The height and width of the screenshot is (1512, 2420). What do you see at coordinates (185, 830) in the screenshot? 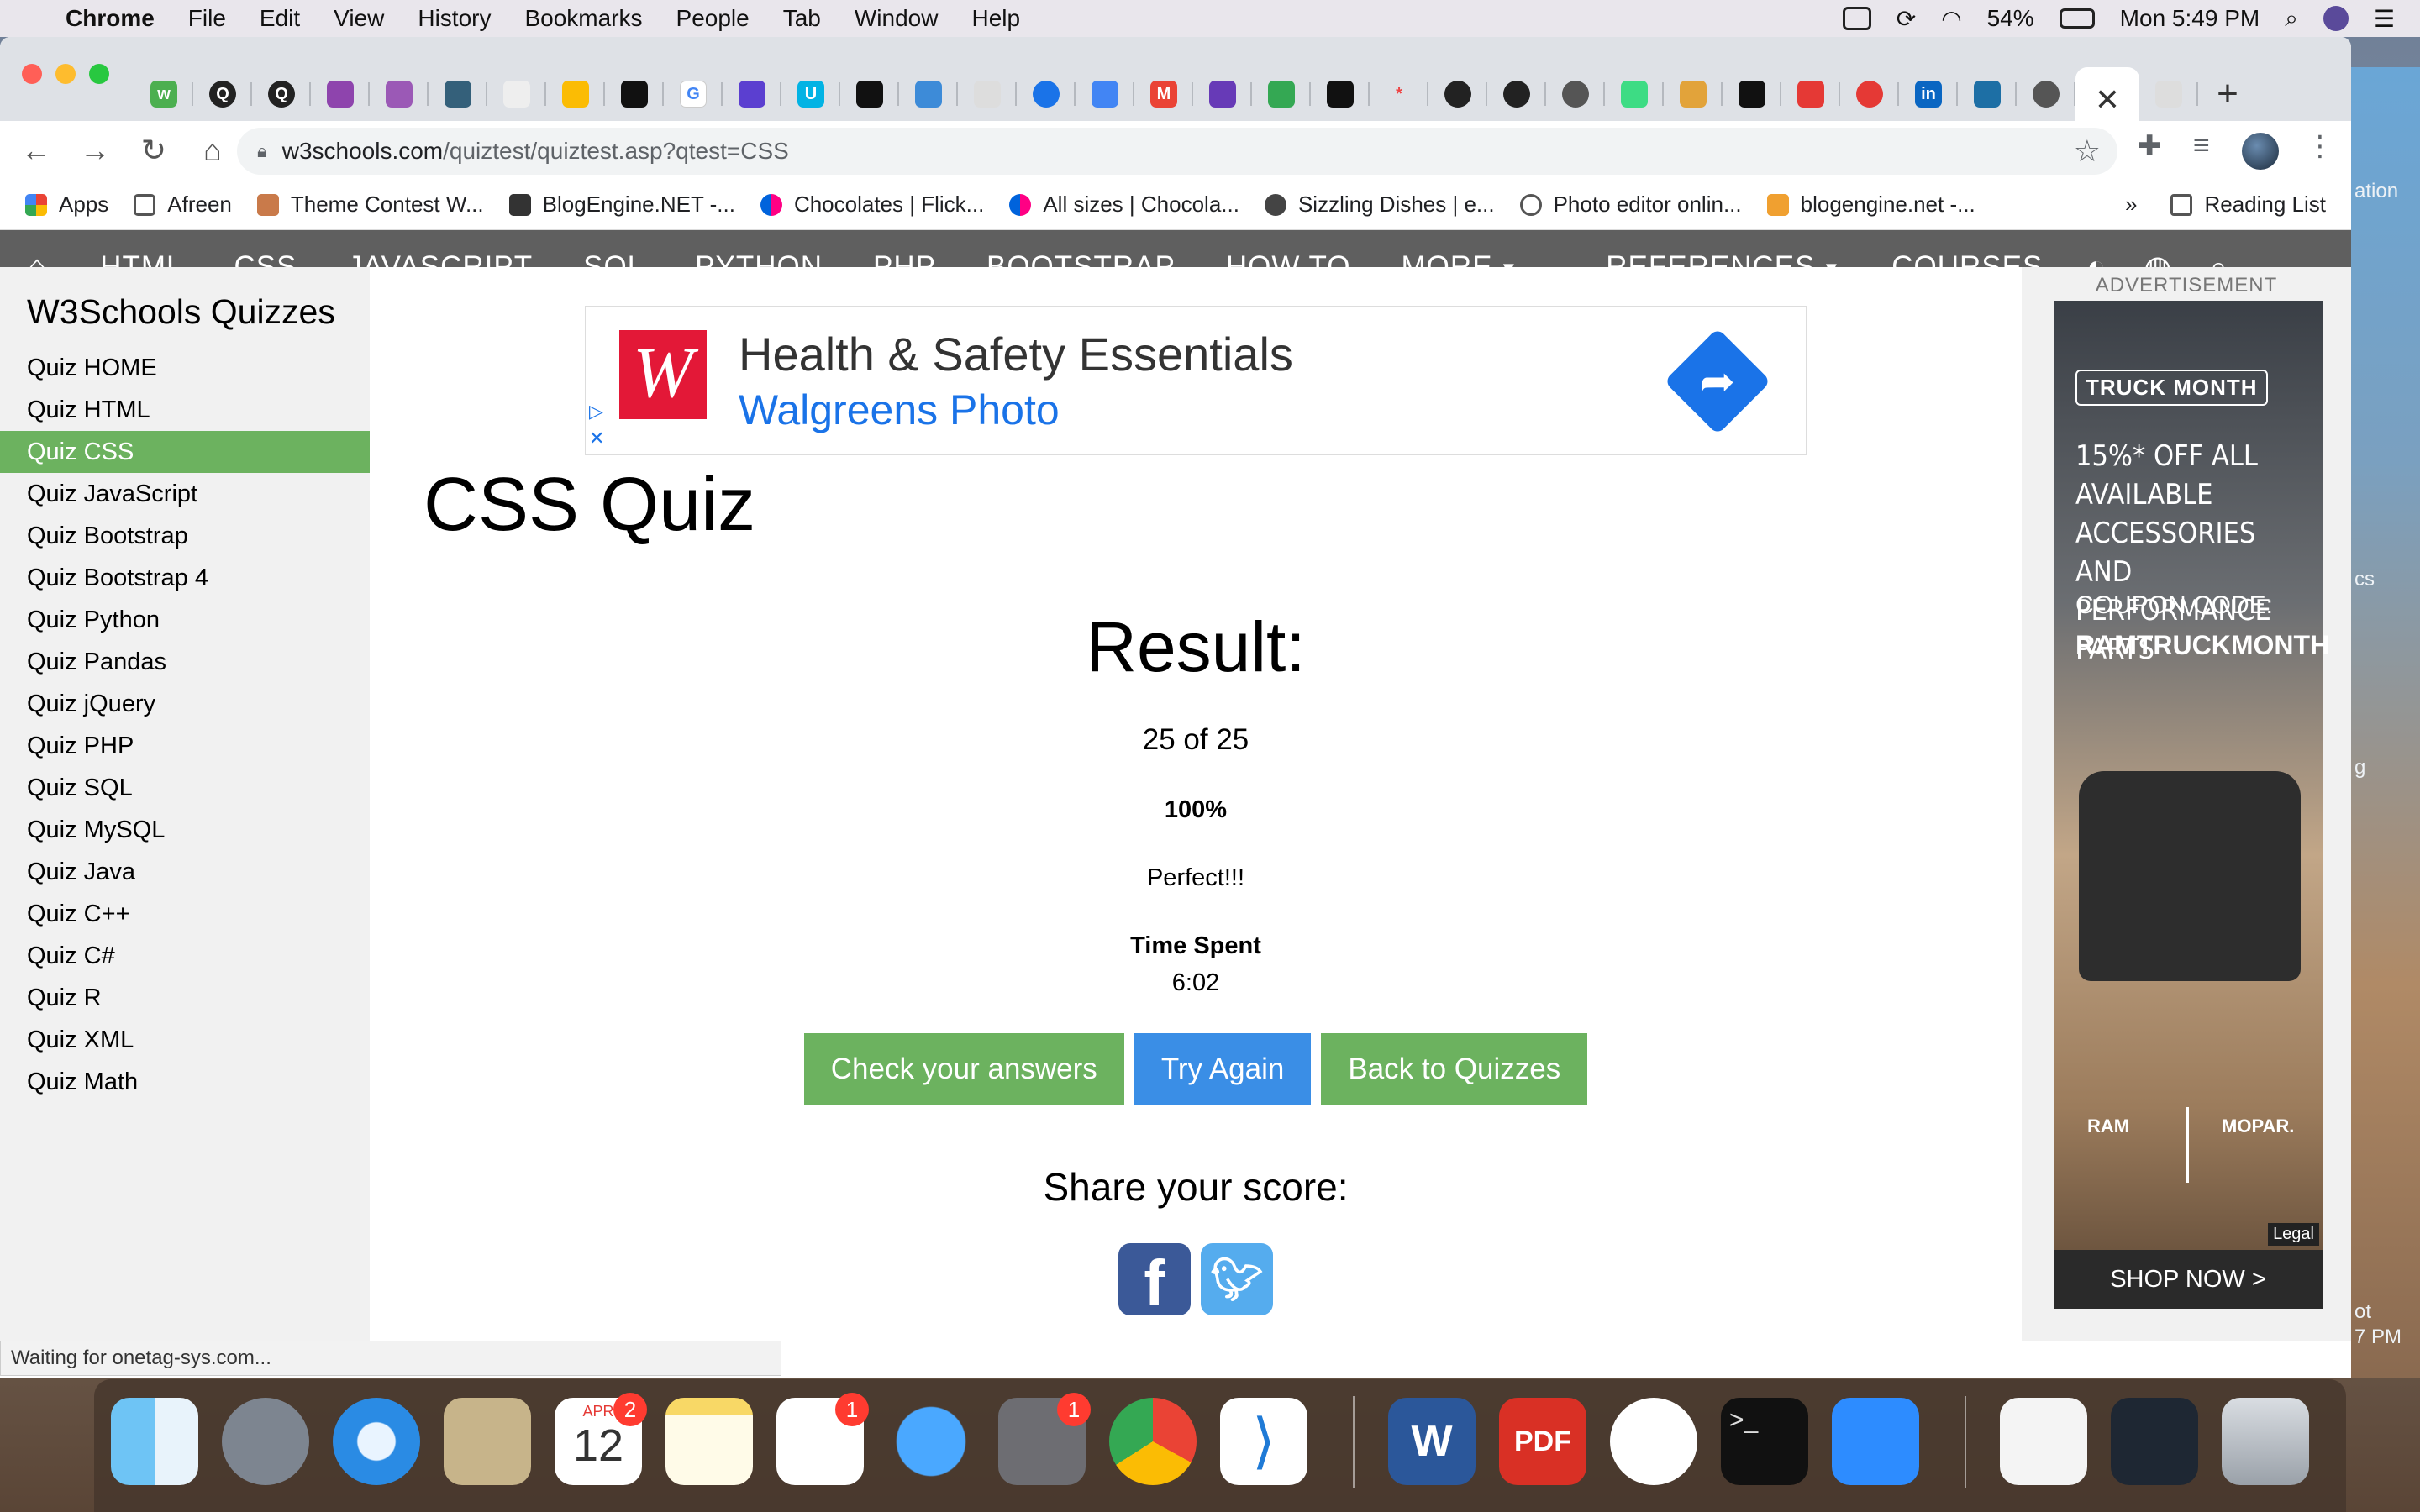
I see `sidebar-item-quiz-mysql: Quiz MySQL` at bounding box center [185, 830].